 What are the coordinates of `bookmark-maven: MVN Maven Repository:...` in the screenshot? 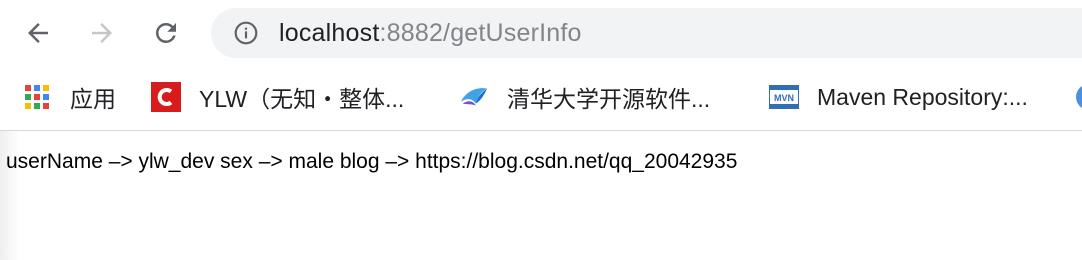 It's located at (898, 97).